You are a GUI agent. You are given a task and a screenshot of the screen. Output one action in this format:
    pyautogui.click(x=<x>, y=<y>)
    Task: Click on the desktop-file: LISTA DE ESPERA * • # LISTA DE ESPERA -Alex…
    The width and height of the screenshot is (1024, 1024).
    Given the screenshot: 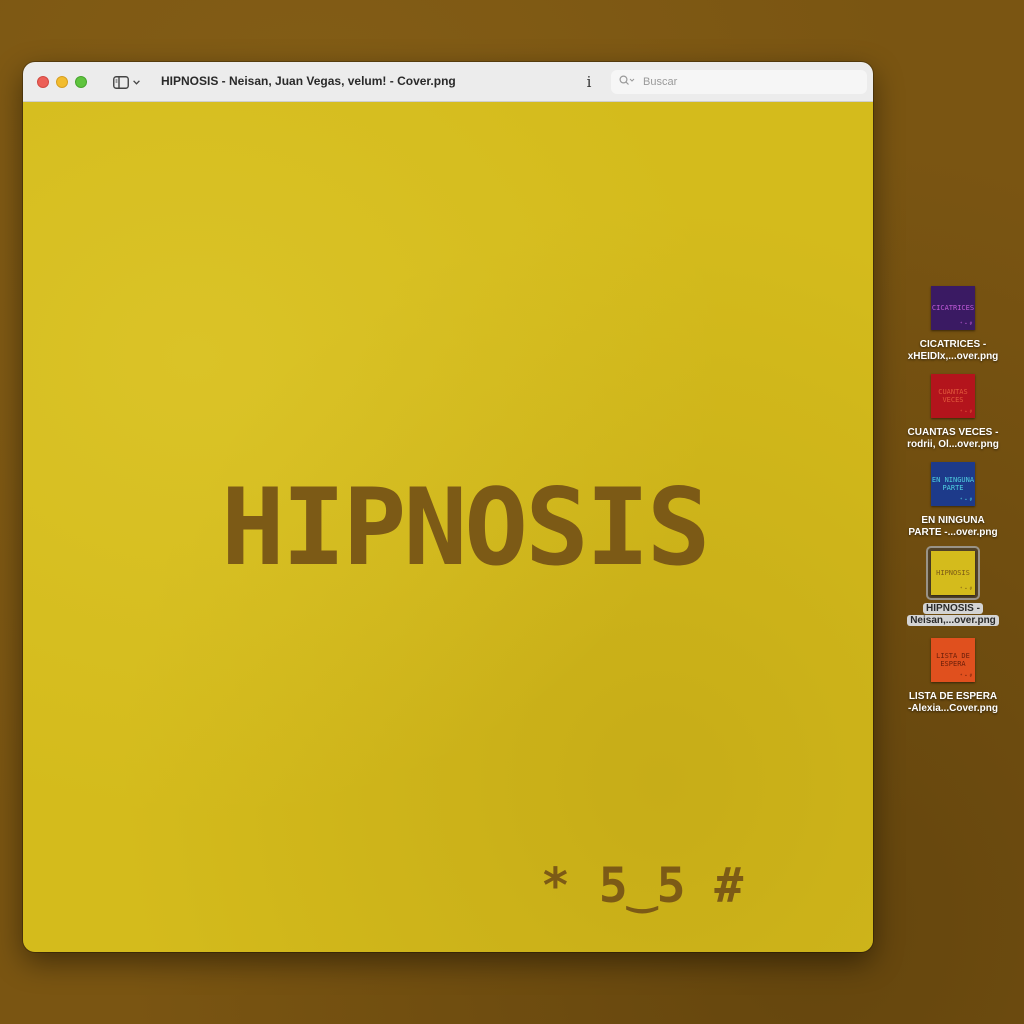 What is the action you would take?
    pyautogui.click(x=953, y=676)
    